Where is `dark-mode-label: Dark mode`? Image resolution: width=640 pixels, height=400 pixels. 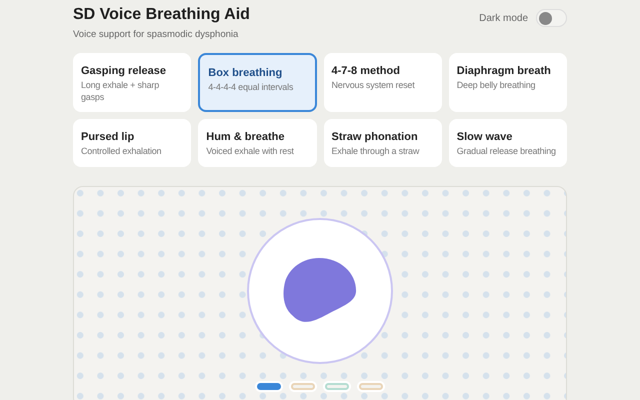
dark-mode-label: Dark mode is located at coordinates (503, 19).